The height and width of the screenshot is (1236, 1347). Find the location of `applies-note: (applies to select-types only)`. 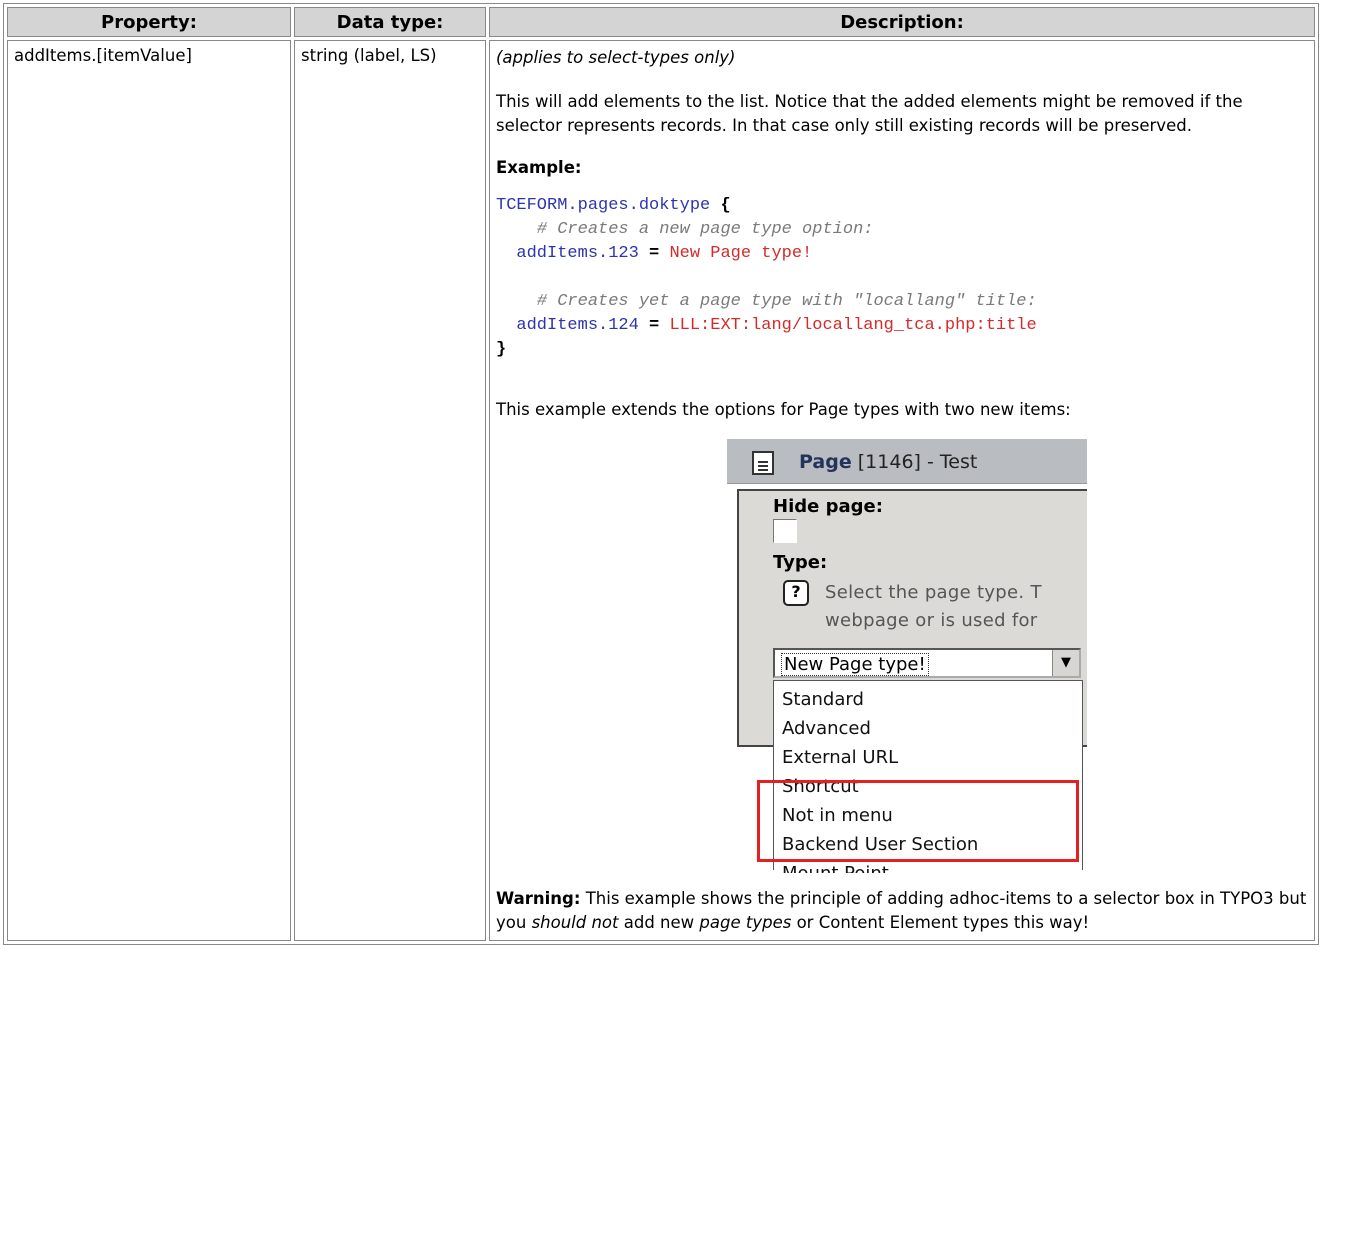

applies-note: (applies to select-types only) is located at coordinates (616, 57).